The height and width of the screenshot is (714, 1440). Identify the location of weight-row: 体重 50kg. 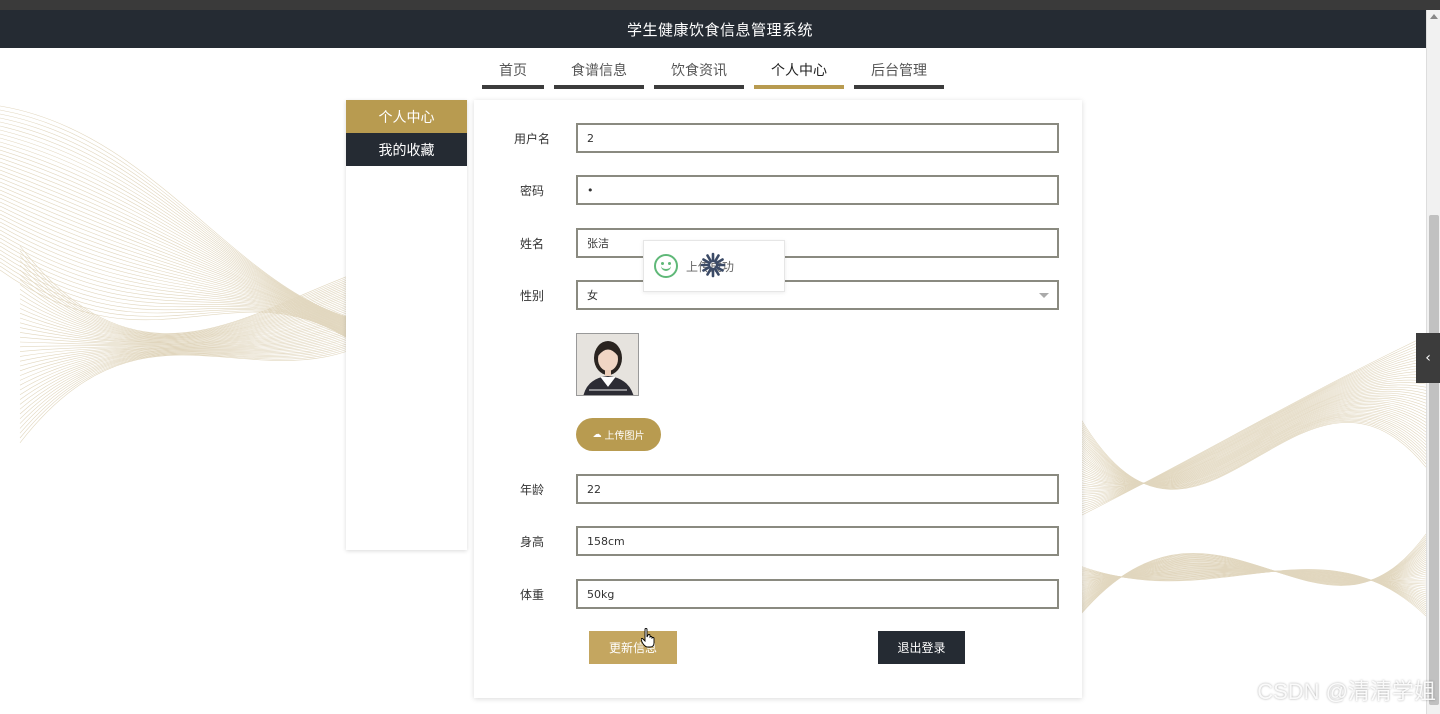
(778, 594).